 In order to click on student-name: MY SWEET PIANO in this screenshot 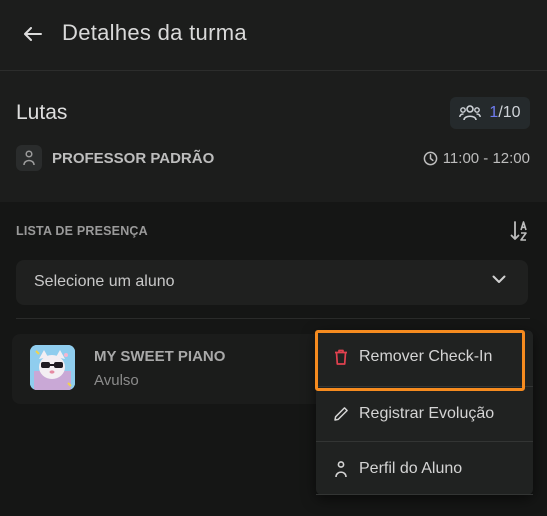, I will do `click(160, 356)`.